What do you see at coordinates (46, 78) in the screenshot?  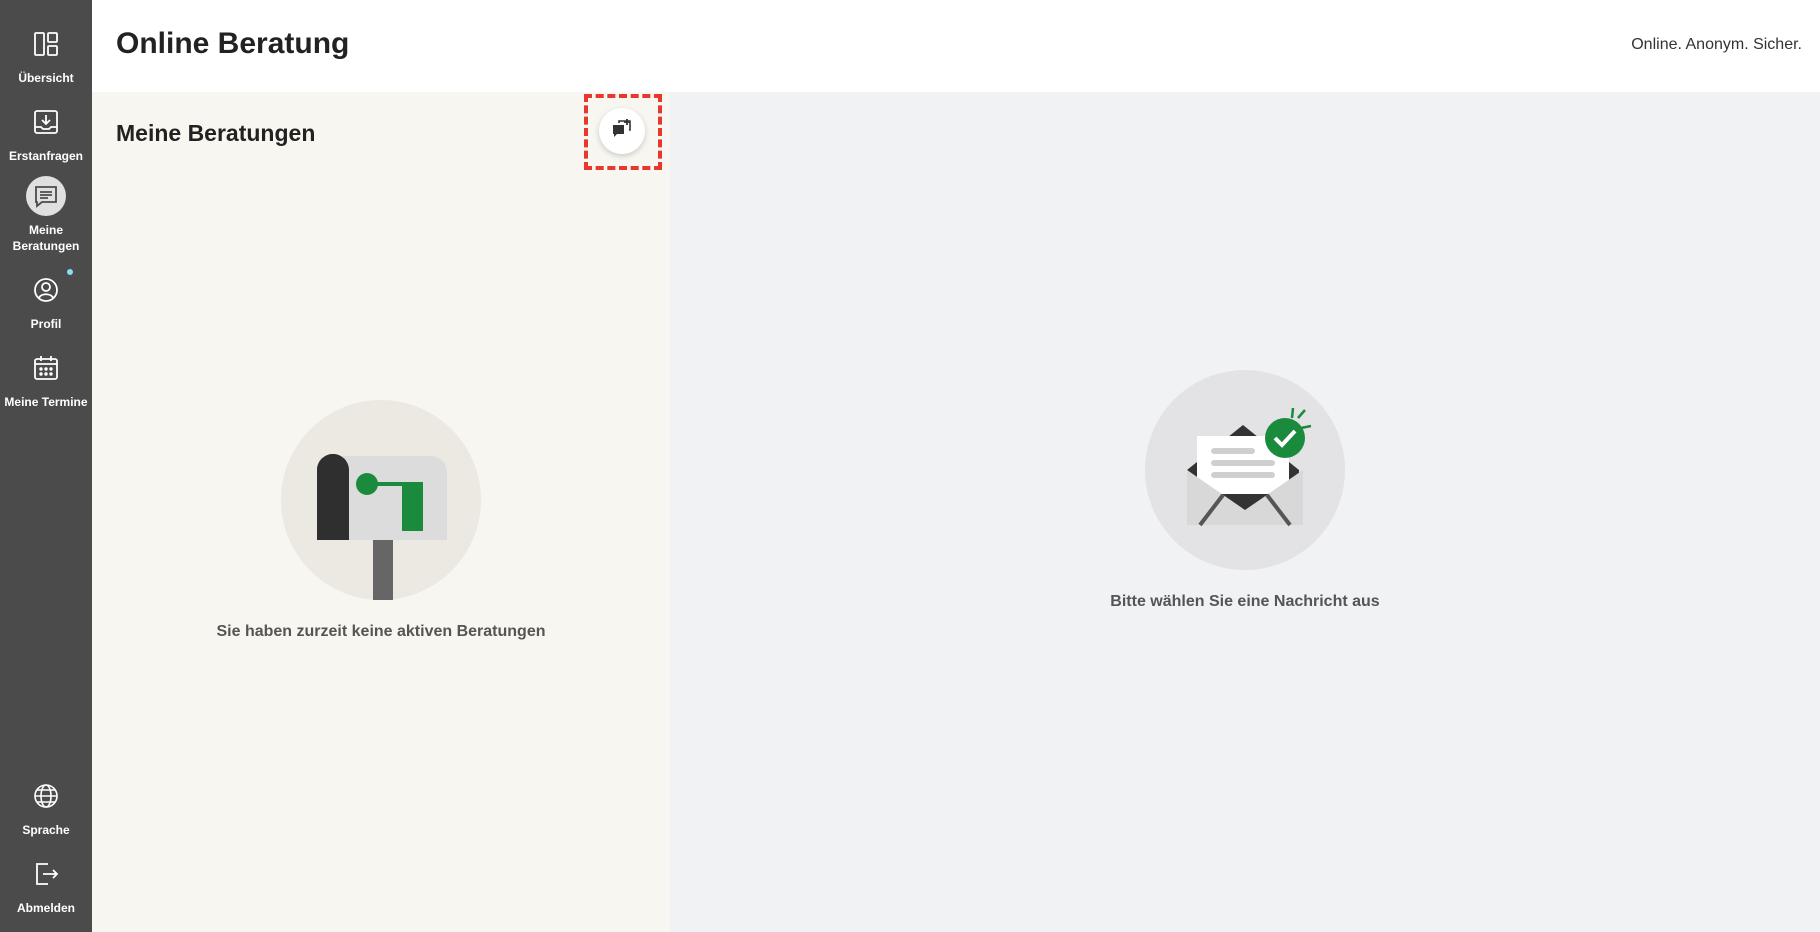 I see `sidebar-item-label: Übersicht` at bounding box center [46, 78].